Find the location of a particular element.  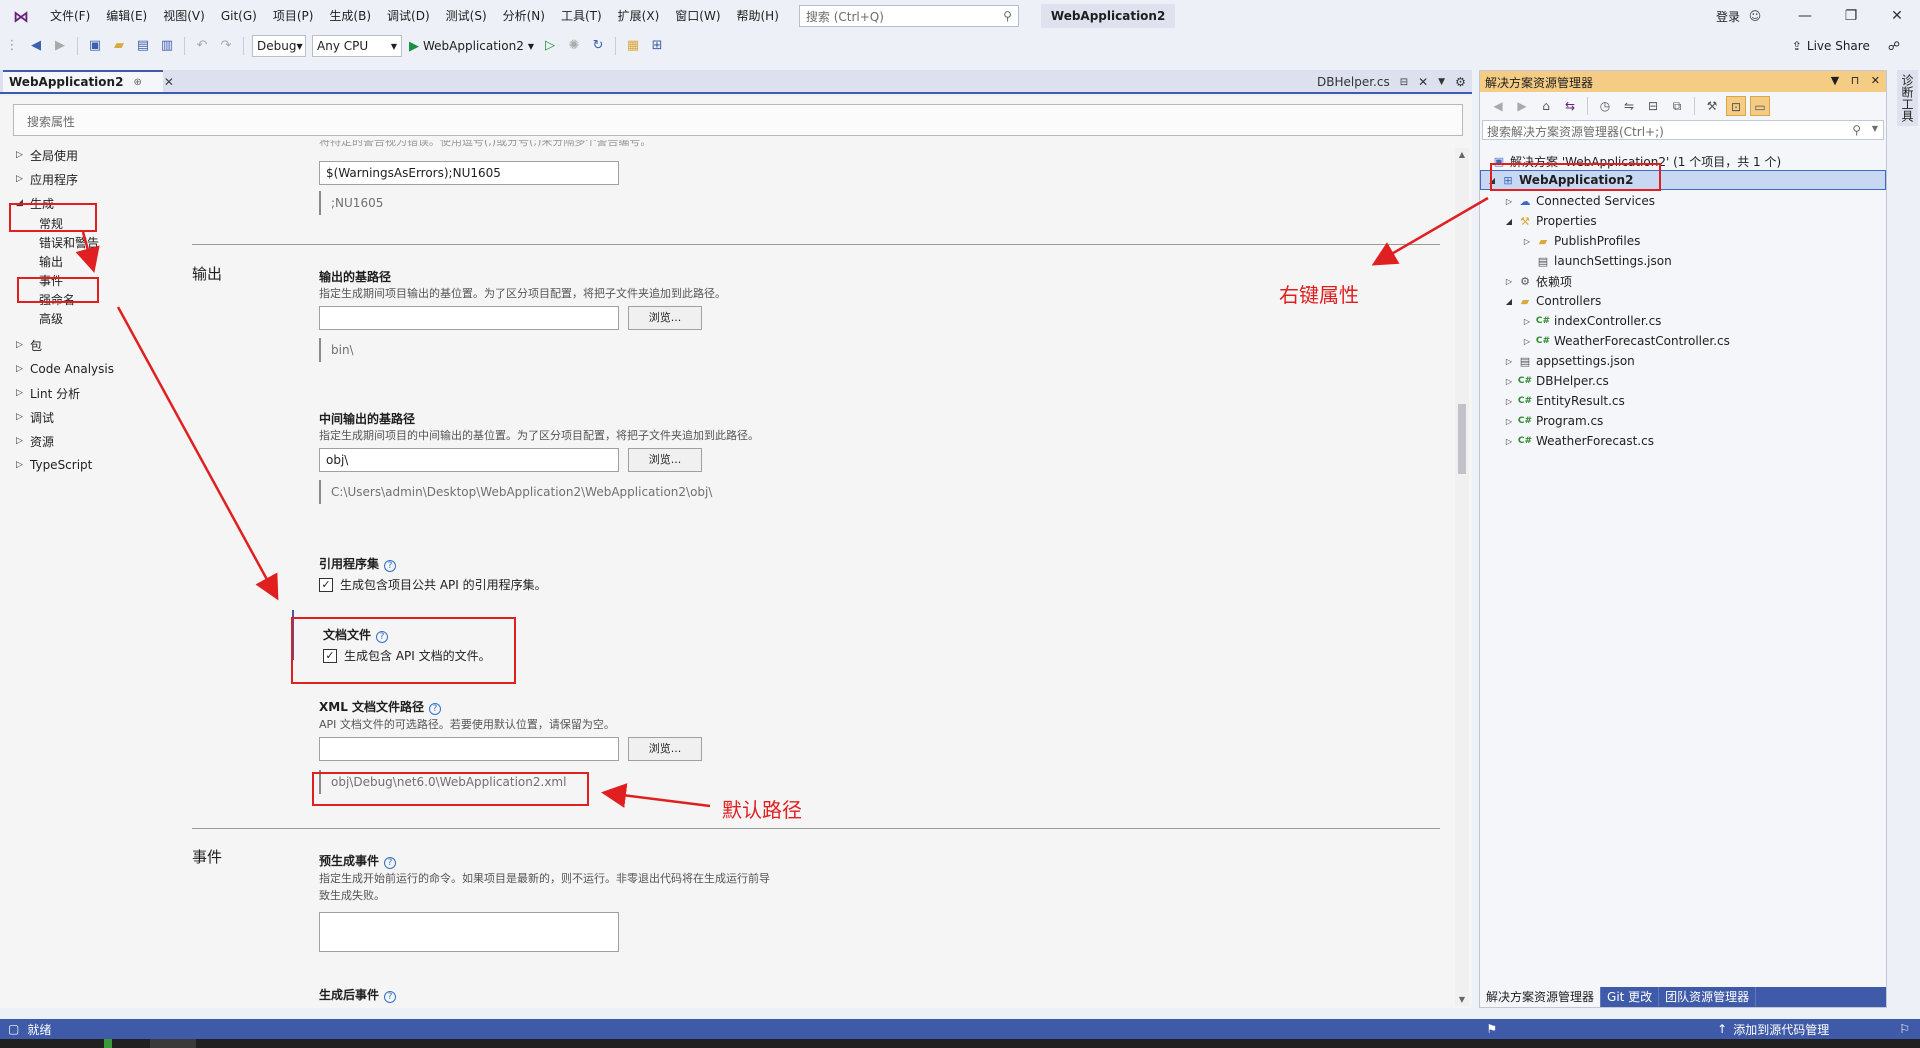

tree-item: ▷ C# Program.cs is located at coordinates (1683, 421).